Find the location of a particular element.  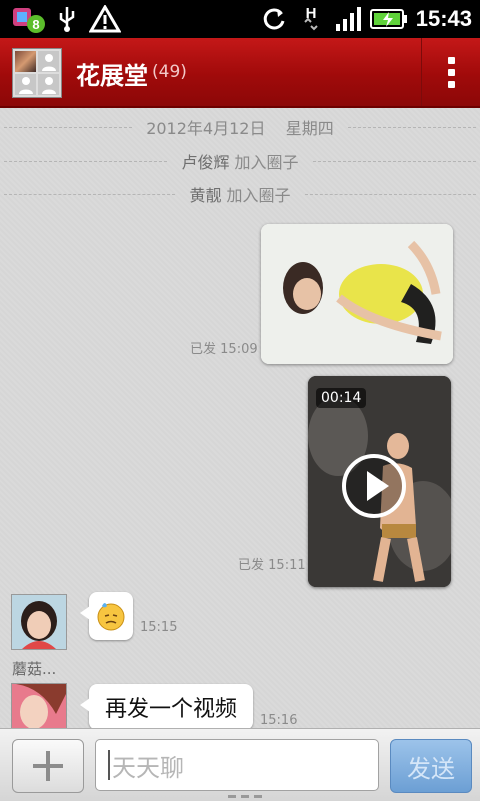

signal-icon is located at coordinates (349, 19).